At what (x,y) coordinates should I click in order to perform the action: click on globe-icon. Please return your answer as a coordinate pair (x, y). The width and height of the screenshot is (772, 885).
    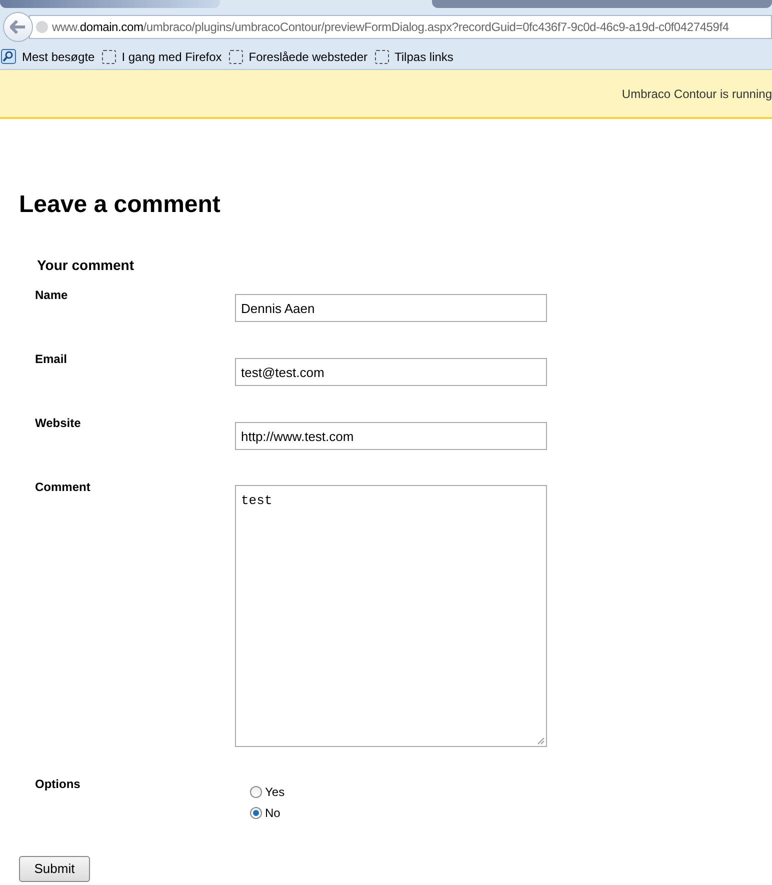
    Looking at the image, I should click on (42, 27).